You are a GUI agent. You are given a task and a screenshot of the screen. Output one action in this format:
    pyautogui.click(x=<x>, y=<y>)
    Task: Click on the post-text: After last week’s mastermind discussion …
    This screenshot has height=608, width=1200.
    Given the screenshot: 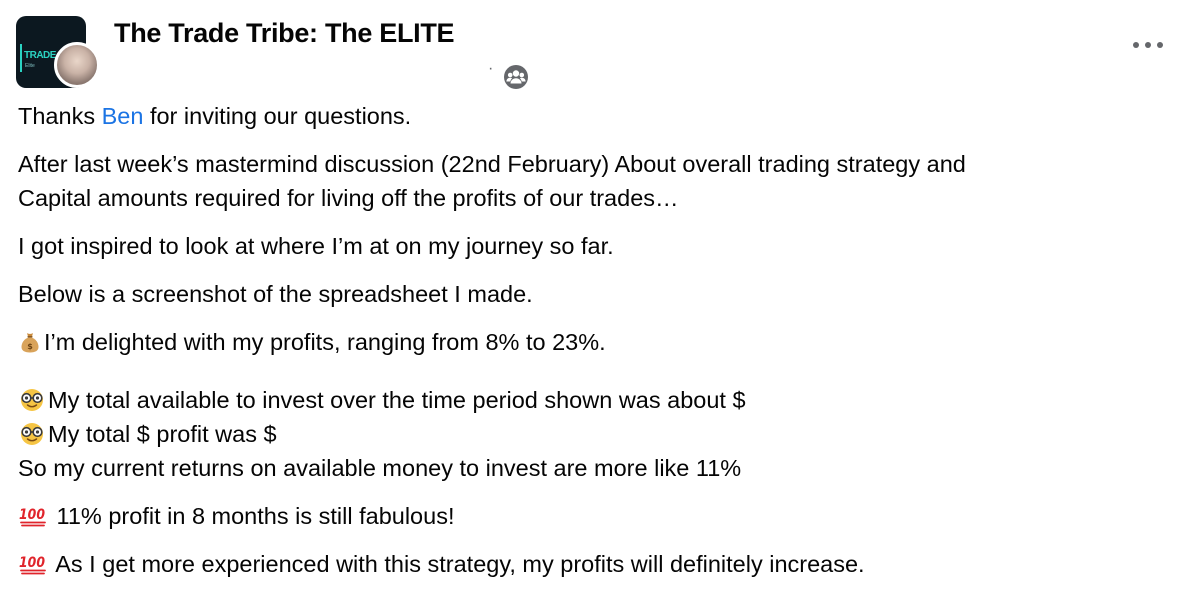 What is the action you would take?
    pyautogui.click(x=492, y=164)
    